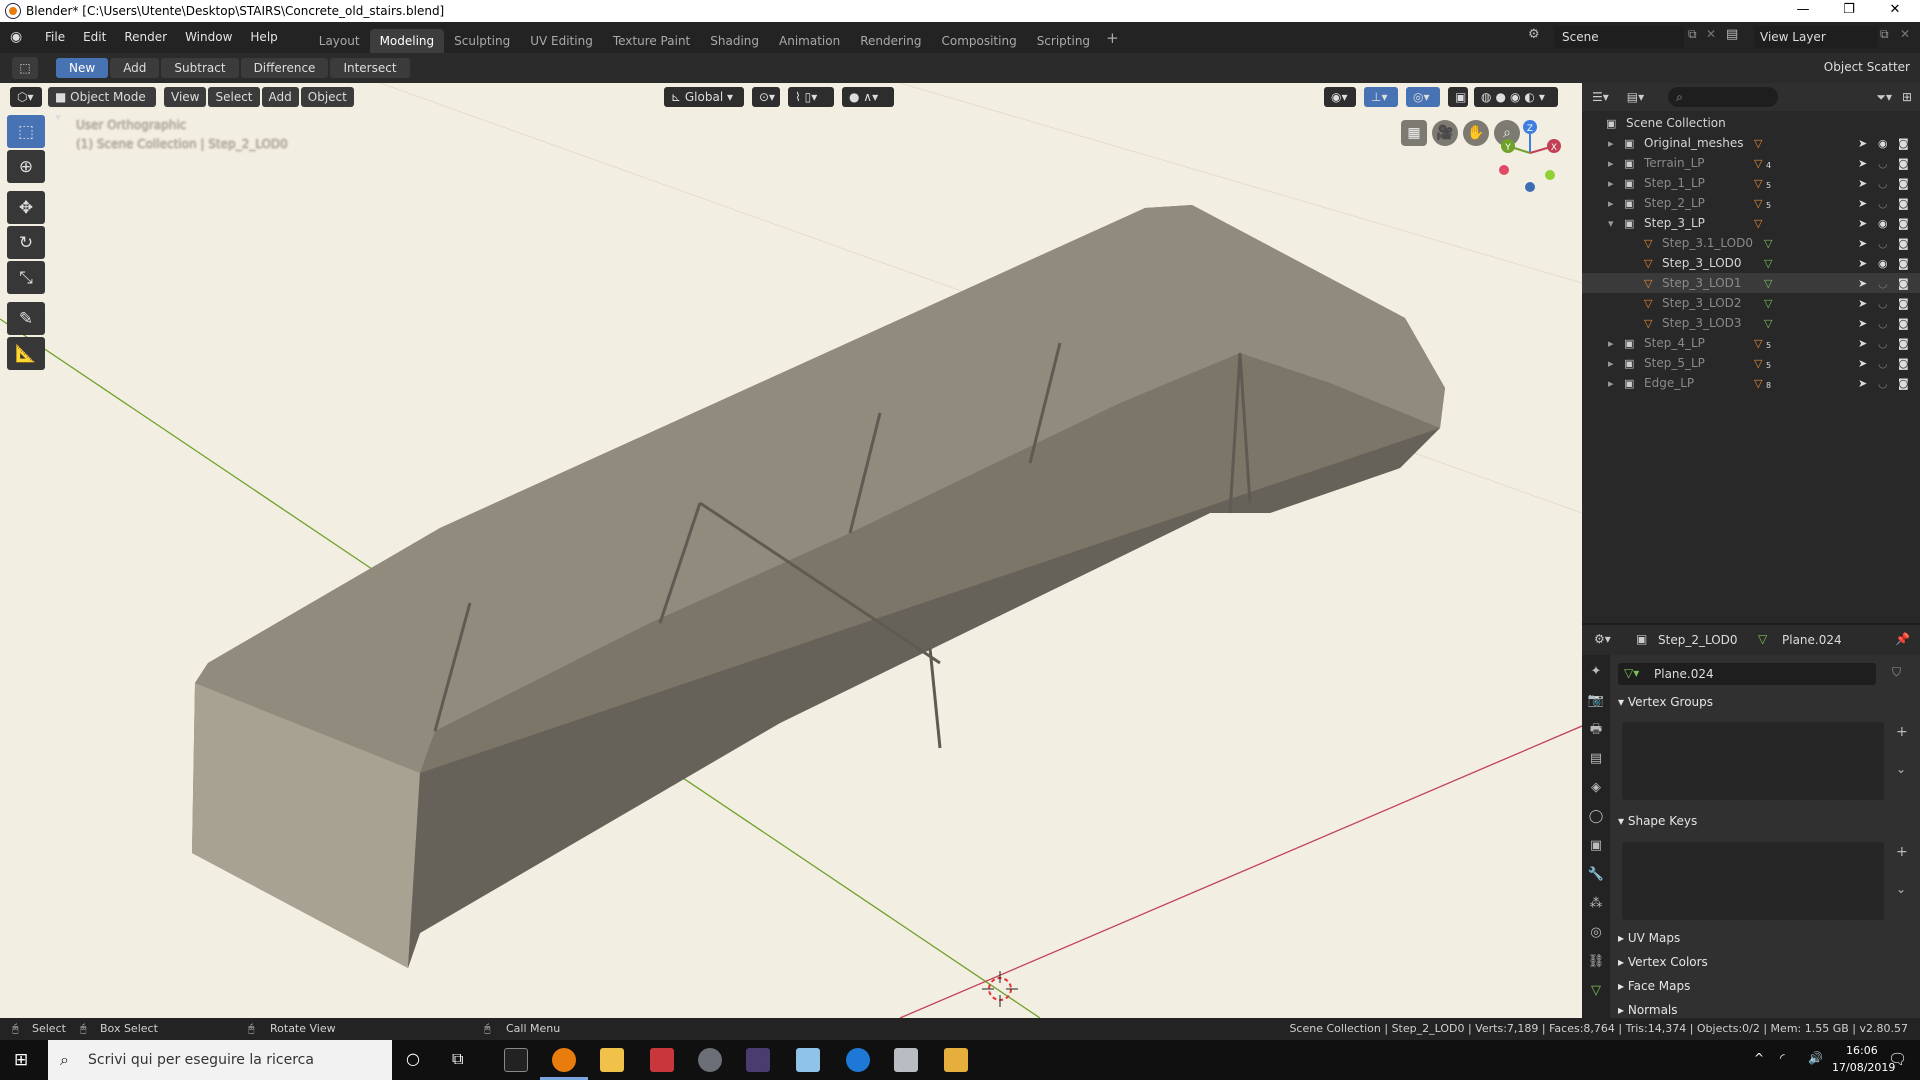 The height and width of the screenshot is (1080, 1920). What do you see at coordinates (26, 277) in the screenshot?
I see `scale-tool-icon: ⤡` at bounding box center [26, 277].